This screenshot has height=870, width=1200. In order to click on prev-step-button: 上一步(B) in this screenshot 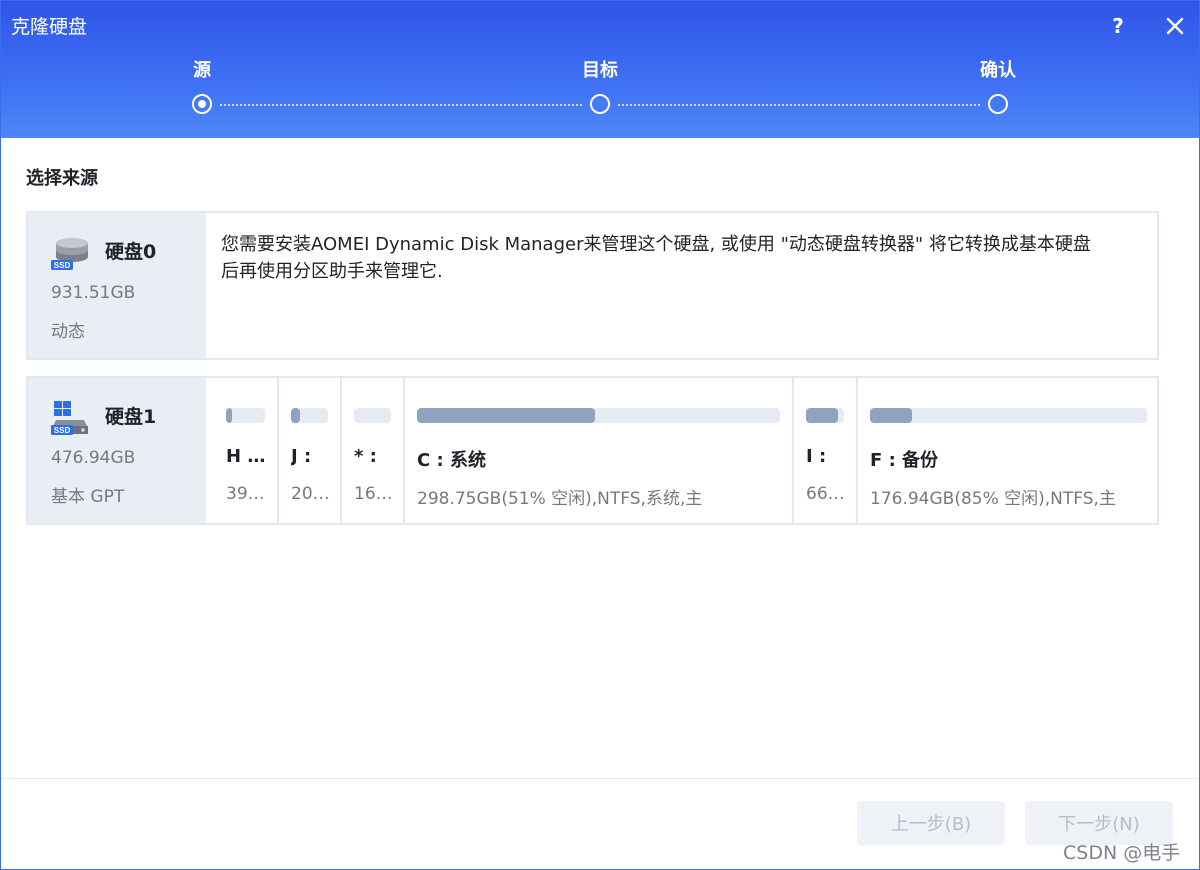, I will do `click(931, 823)`.